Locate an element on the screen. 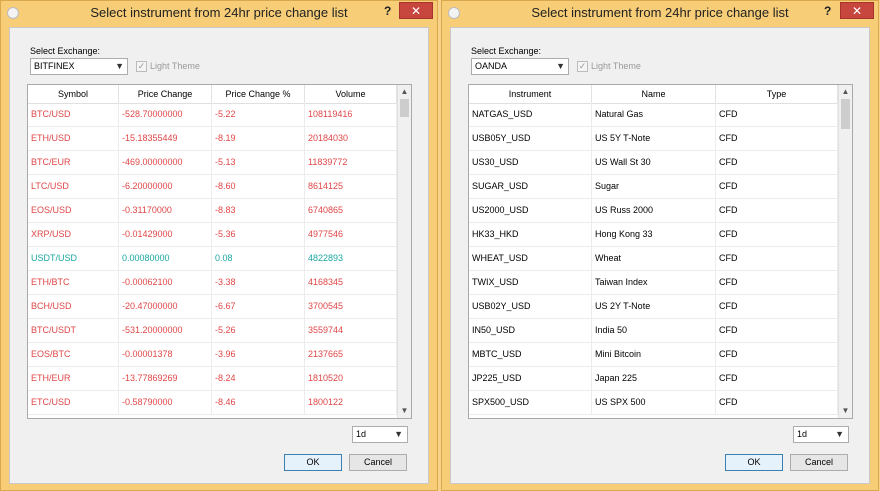 This screenshot has height=491, width=880. table-cell: JP225_USD is located at coordinates (530, 379).